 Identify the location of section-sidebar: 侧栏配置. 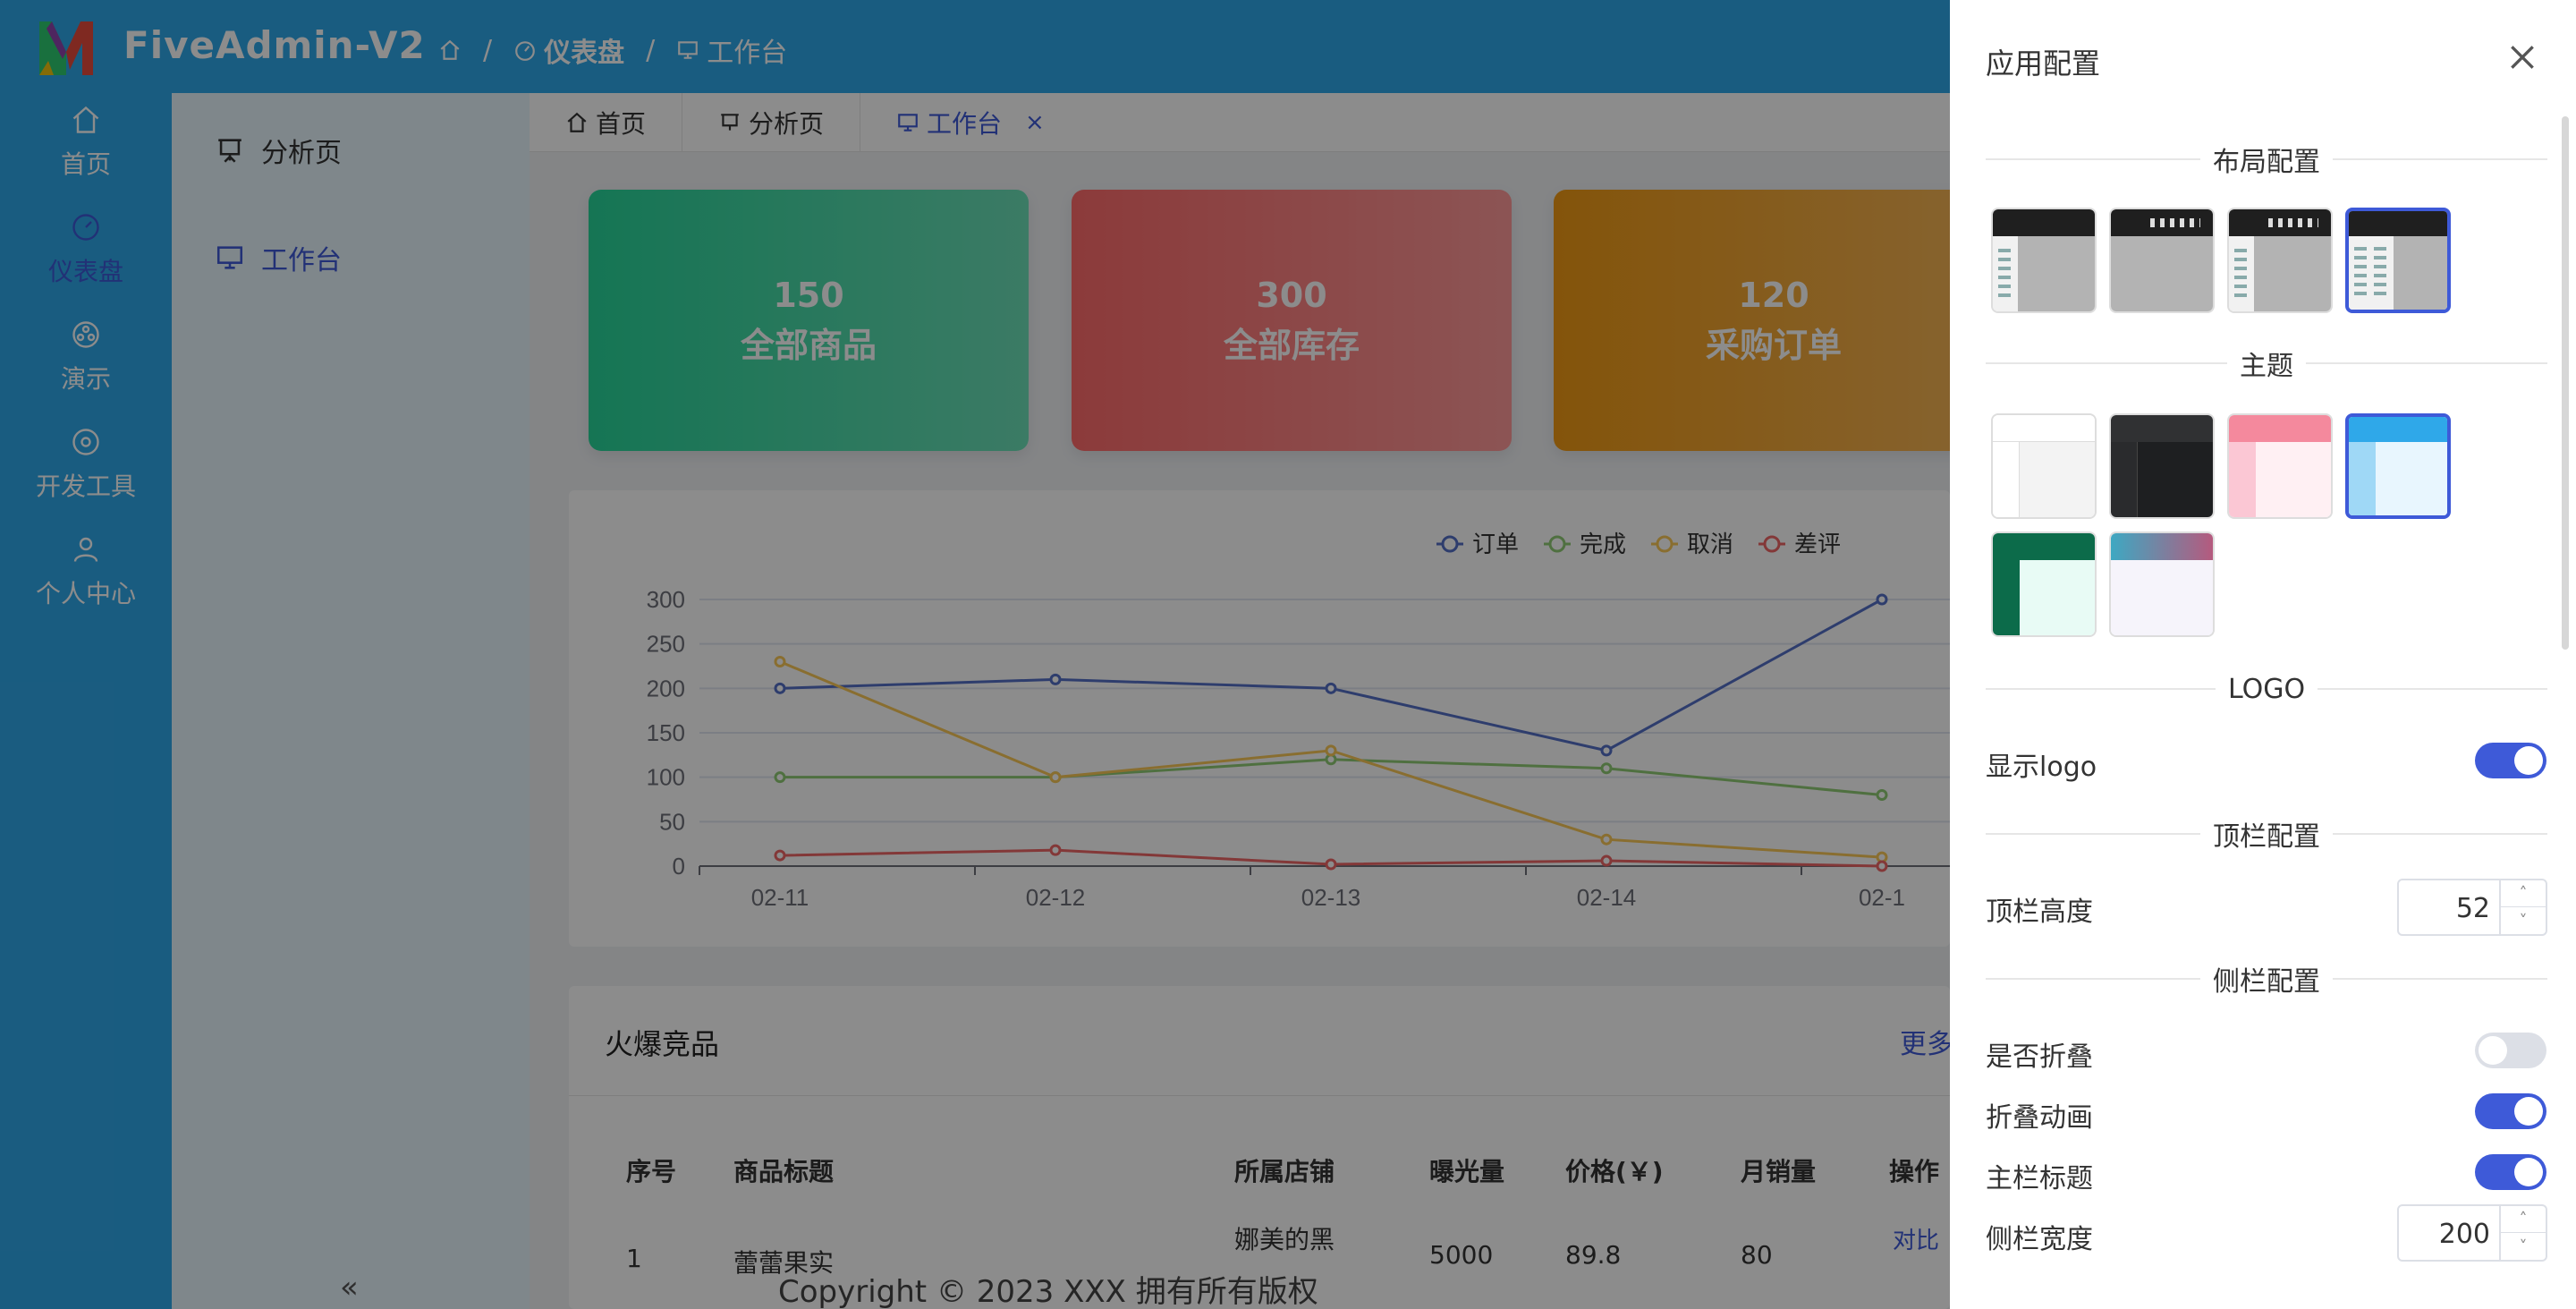
(2266, 979).